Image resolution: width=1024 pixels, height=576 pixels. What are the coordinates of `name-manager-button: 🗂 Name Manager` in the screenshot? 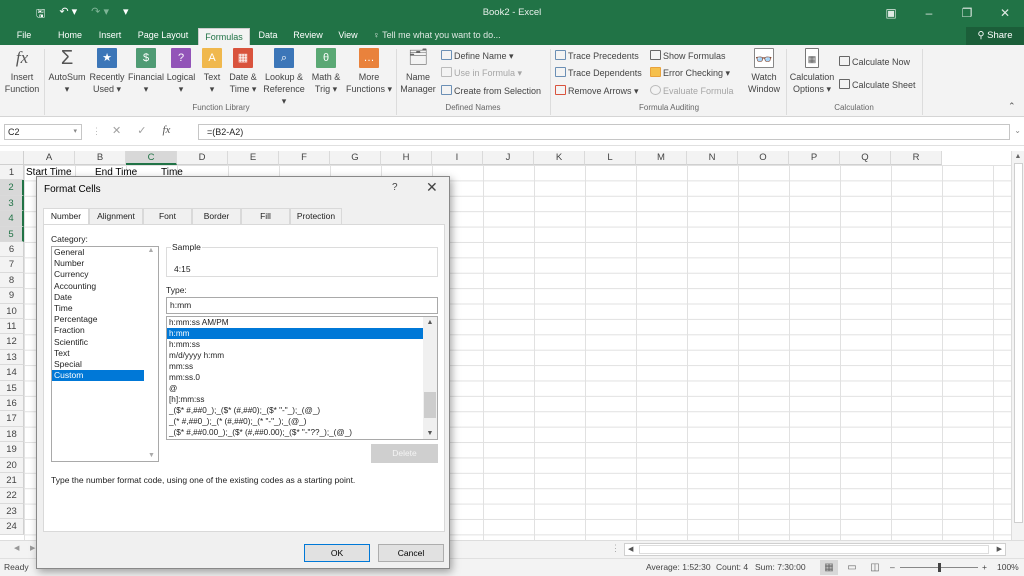 It's located at (418, 71).